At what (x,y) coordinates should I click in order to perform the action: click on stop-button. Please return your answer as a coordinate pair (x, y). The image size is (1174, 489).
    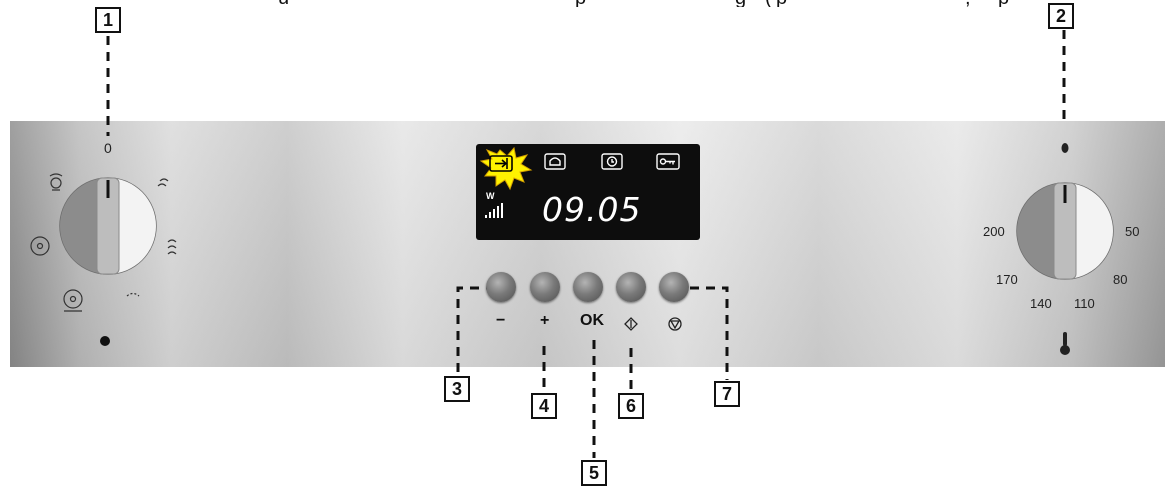
    Looking at the image, I should click on (674, 287).